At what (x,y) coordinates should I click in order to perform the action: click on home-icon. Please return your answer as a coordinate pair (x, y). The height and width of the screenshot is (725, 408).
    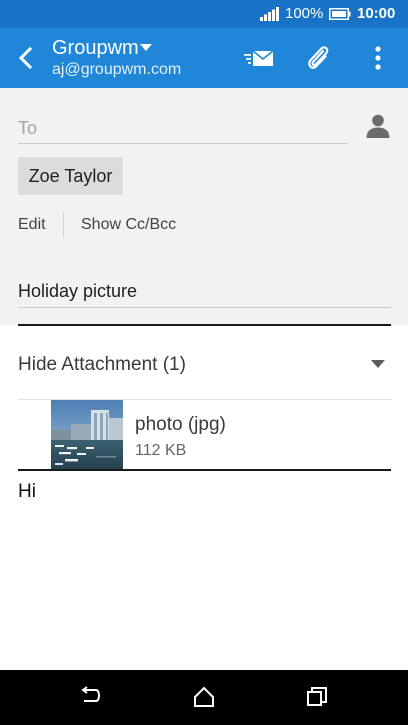
    Looking at the image, I should click on (204, 697).